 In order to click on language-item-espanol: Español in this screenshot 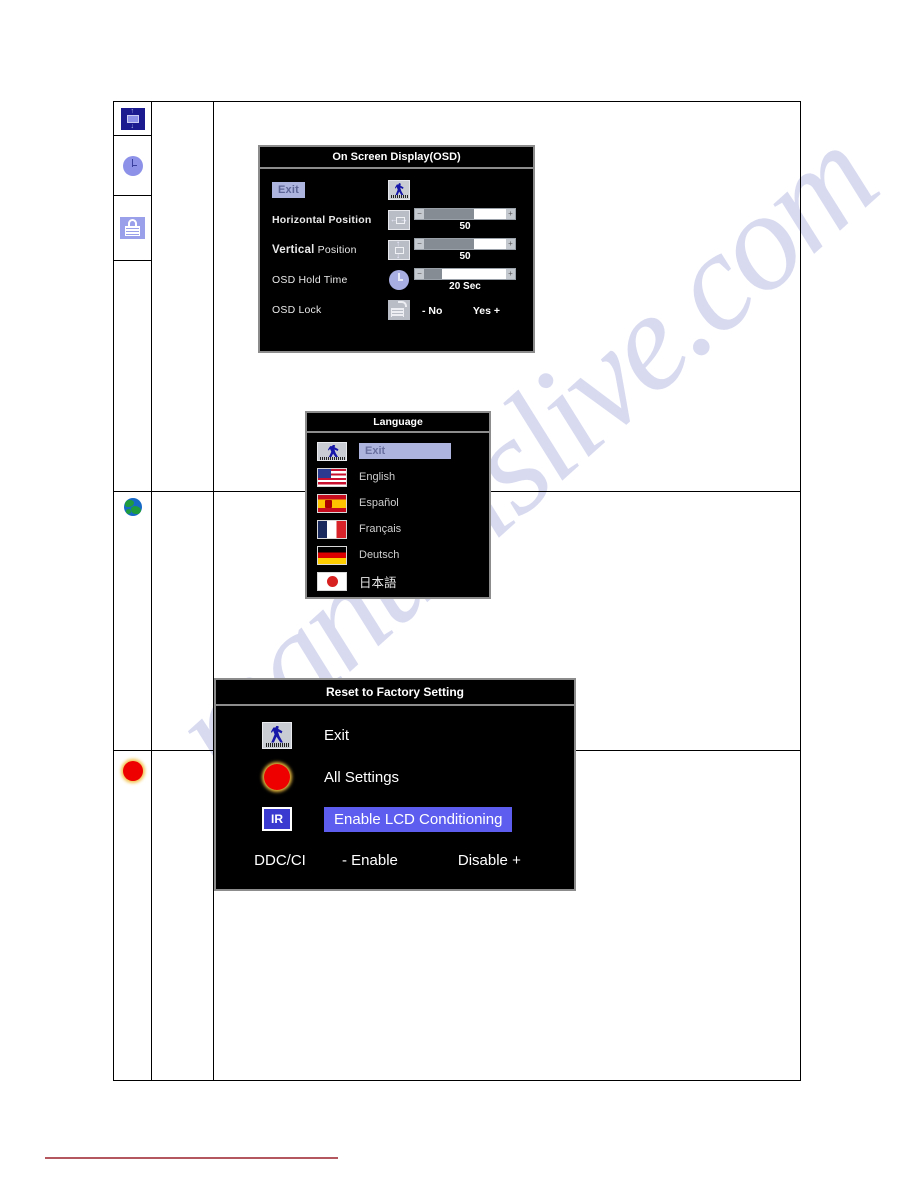, I will do `click(398, 503)`.